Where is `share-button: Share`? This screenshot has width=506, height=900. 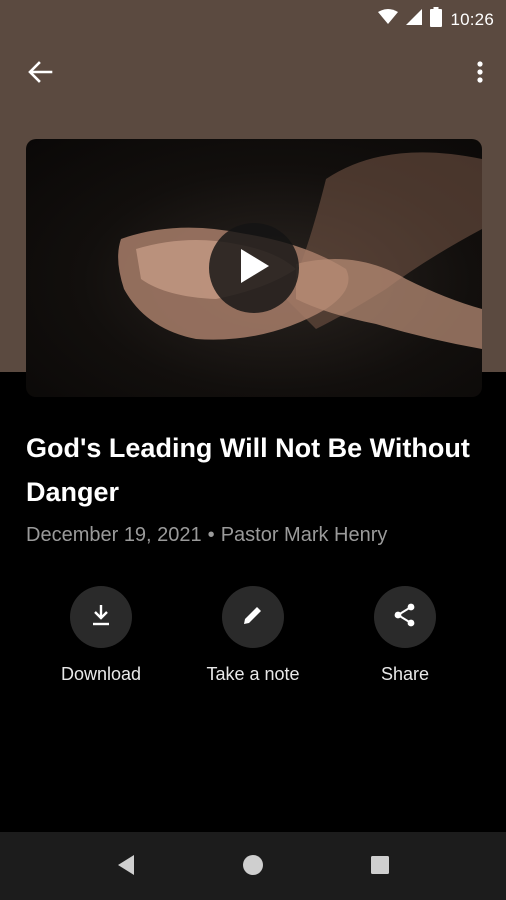 share-button: Share is located at coordinates (405, 635).